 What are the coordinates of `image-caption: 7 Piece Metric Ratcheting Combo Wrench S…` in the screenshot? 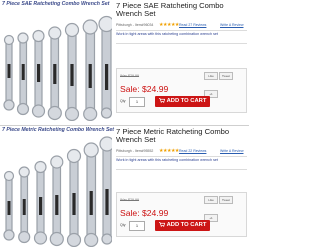 It's located at (58, 130).